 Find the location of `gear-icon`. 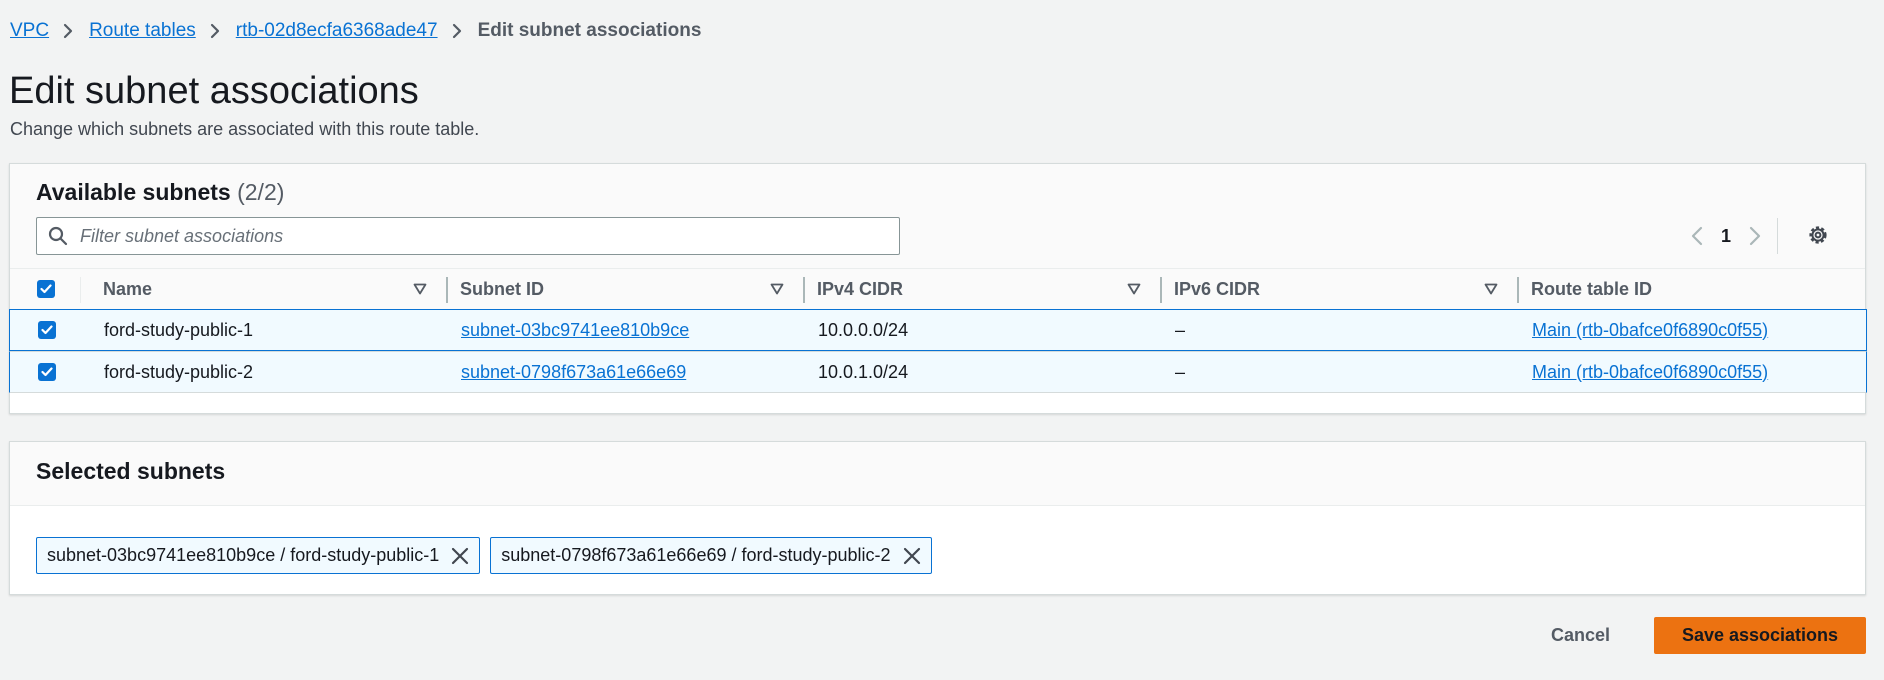

gear-icon is located at coordinates (1818, 235).